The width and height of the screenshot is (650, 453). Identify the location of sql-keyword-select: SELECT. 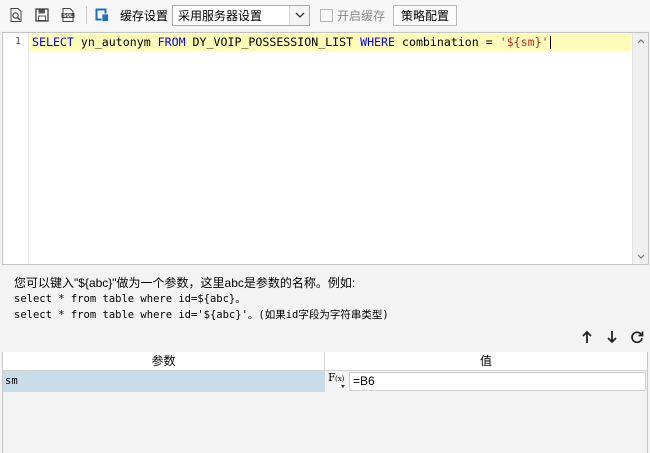
(53, 42).